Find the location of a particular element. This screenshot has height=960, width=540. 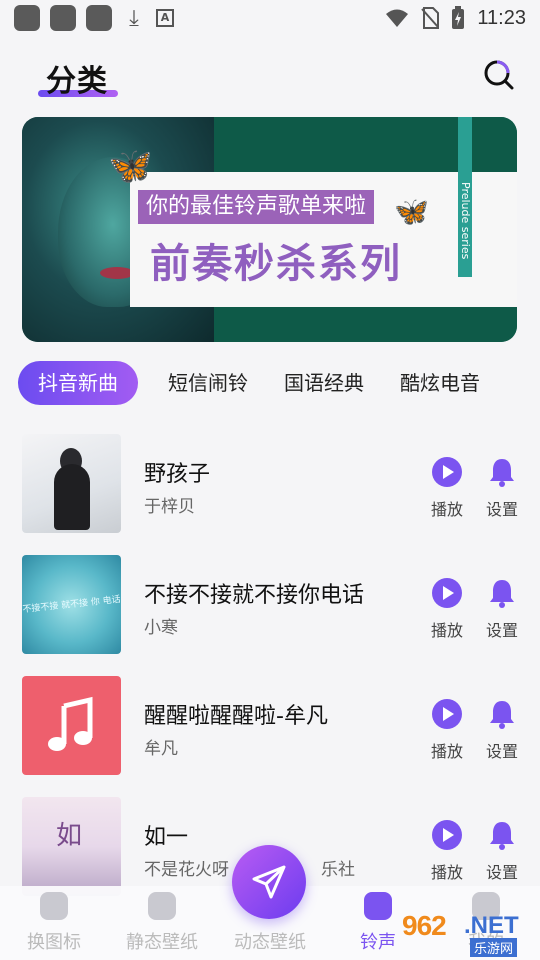

font-a-icon: A is located at coordinates (165, 18).